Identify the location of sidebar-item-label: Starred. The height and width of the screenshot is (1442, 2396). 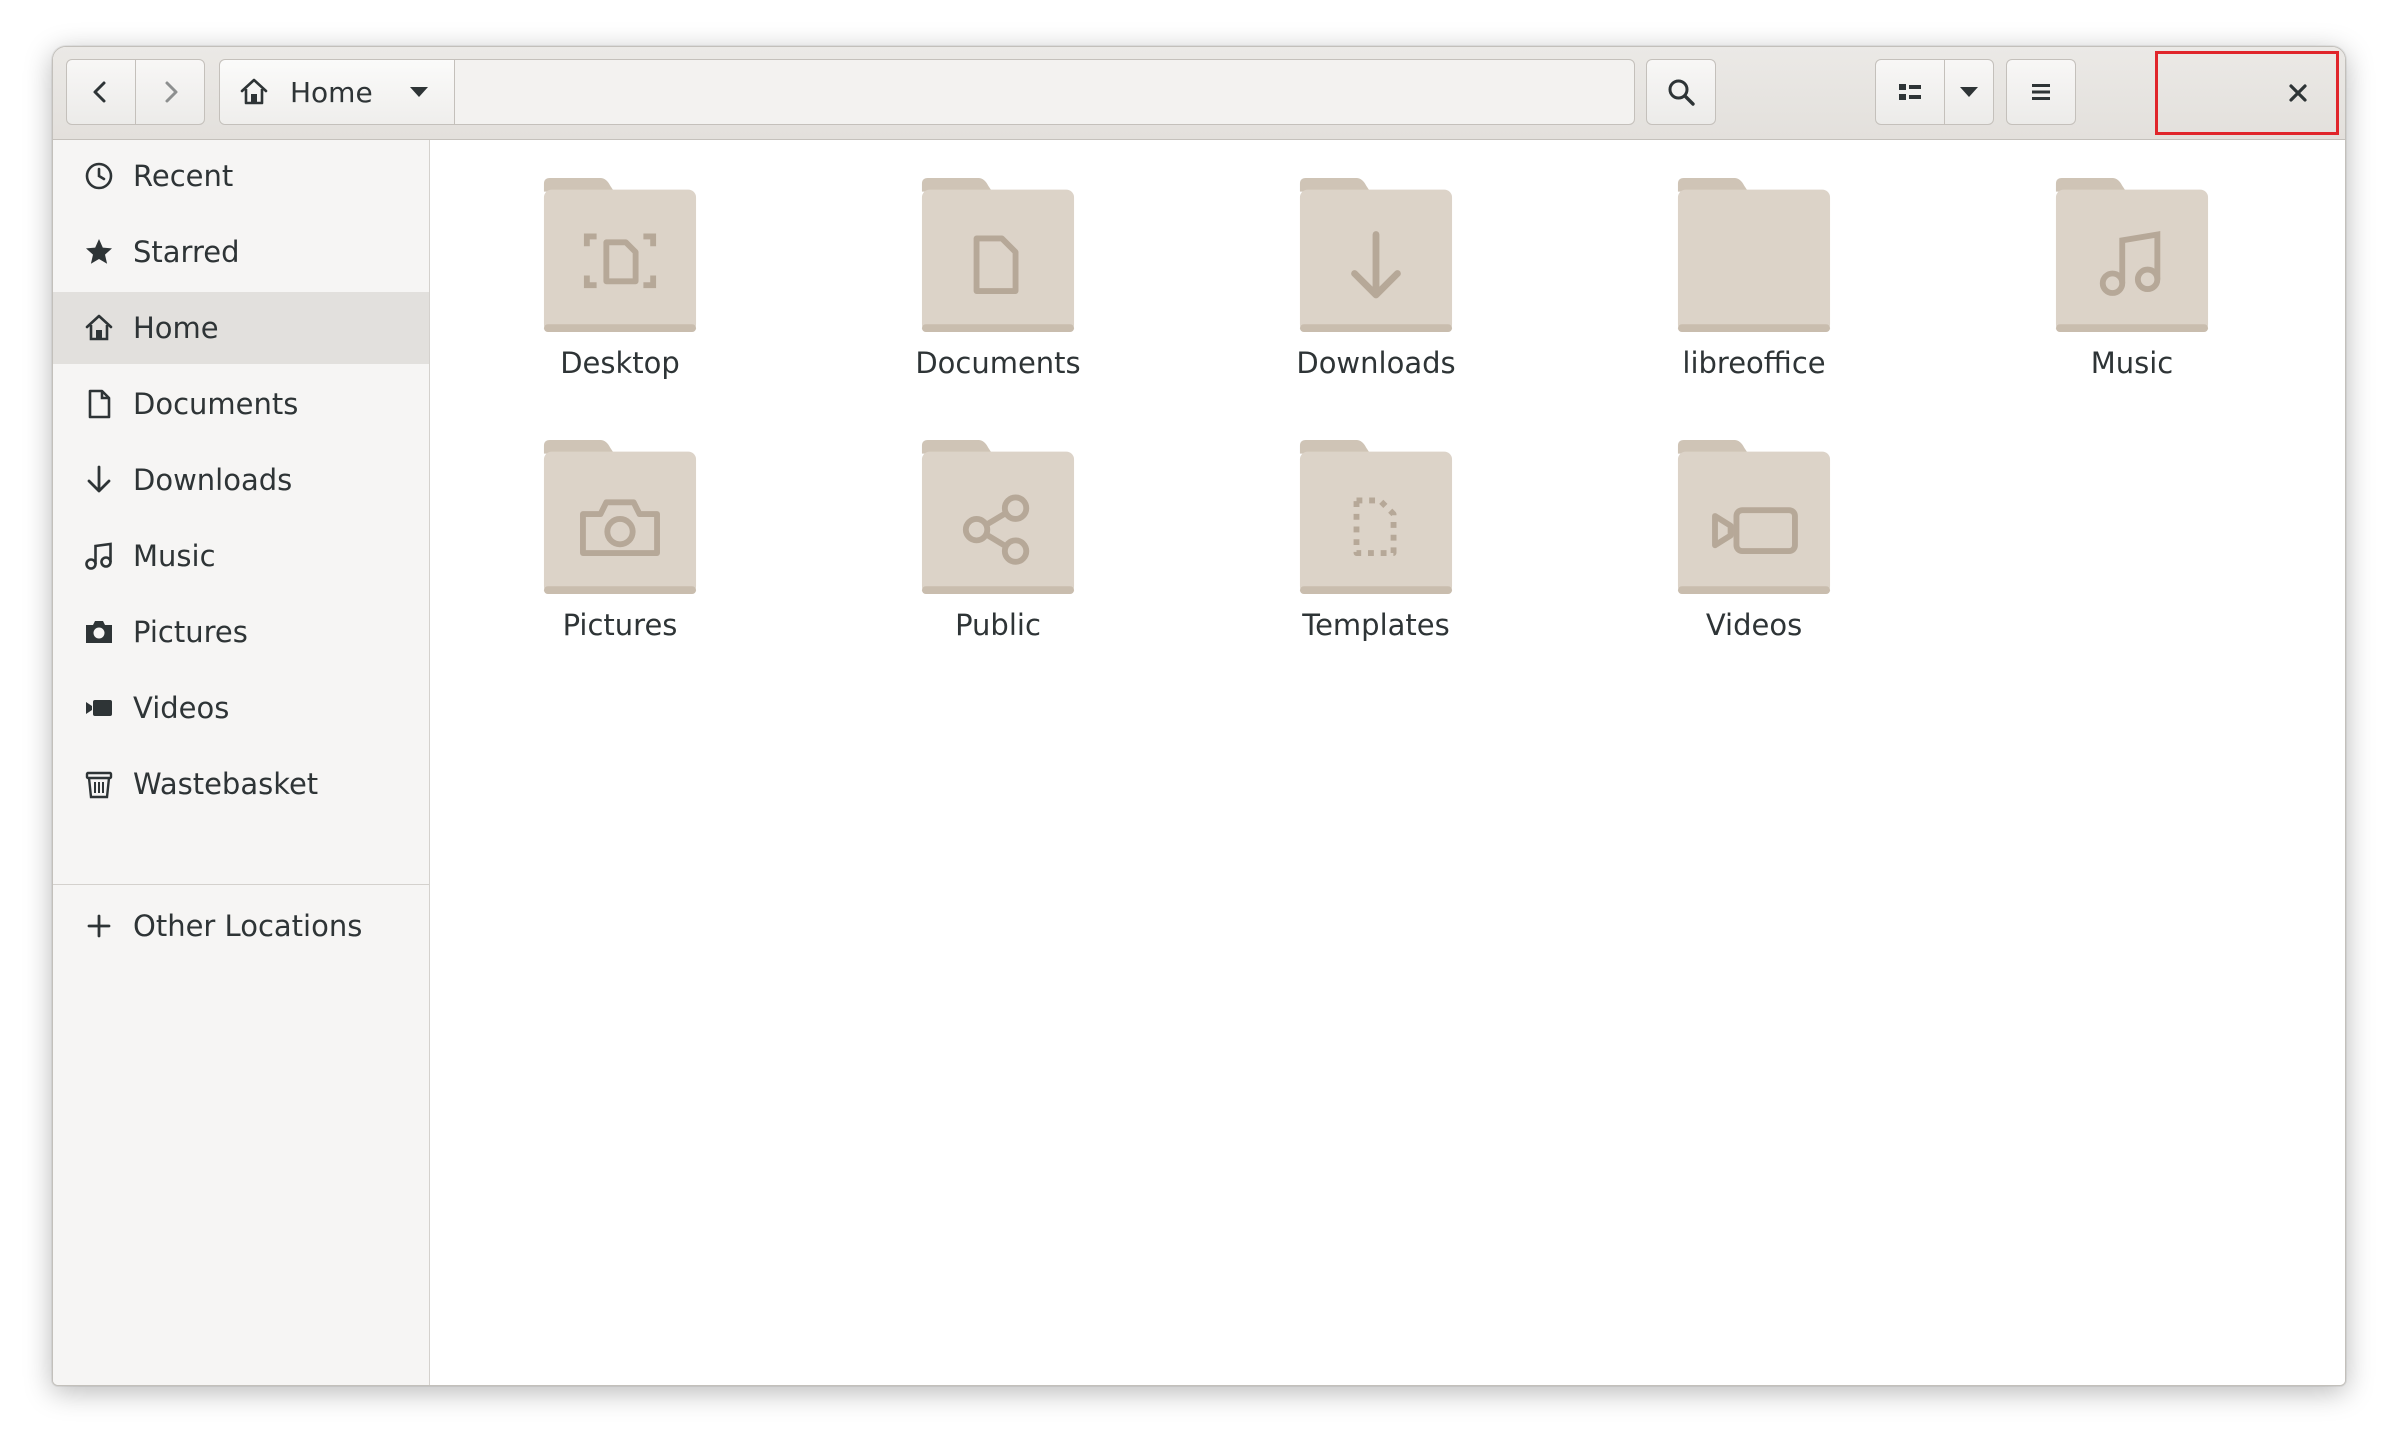
(186, 252).